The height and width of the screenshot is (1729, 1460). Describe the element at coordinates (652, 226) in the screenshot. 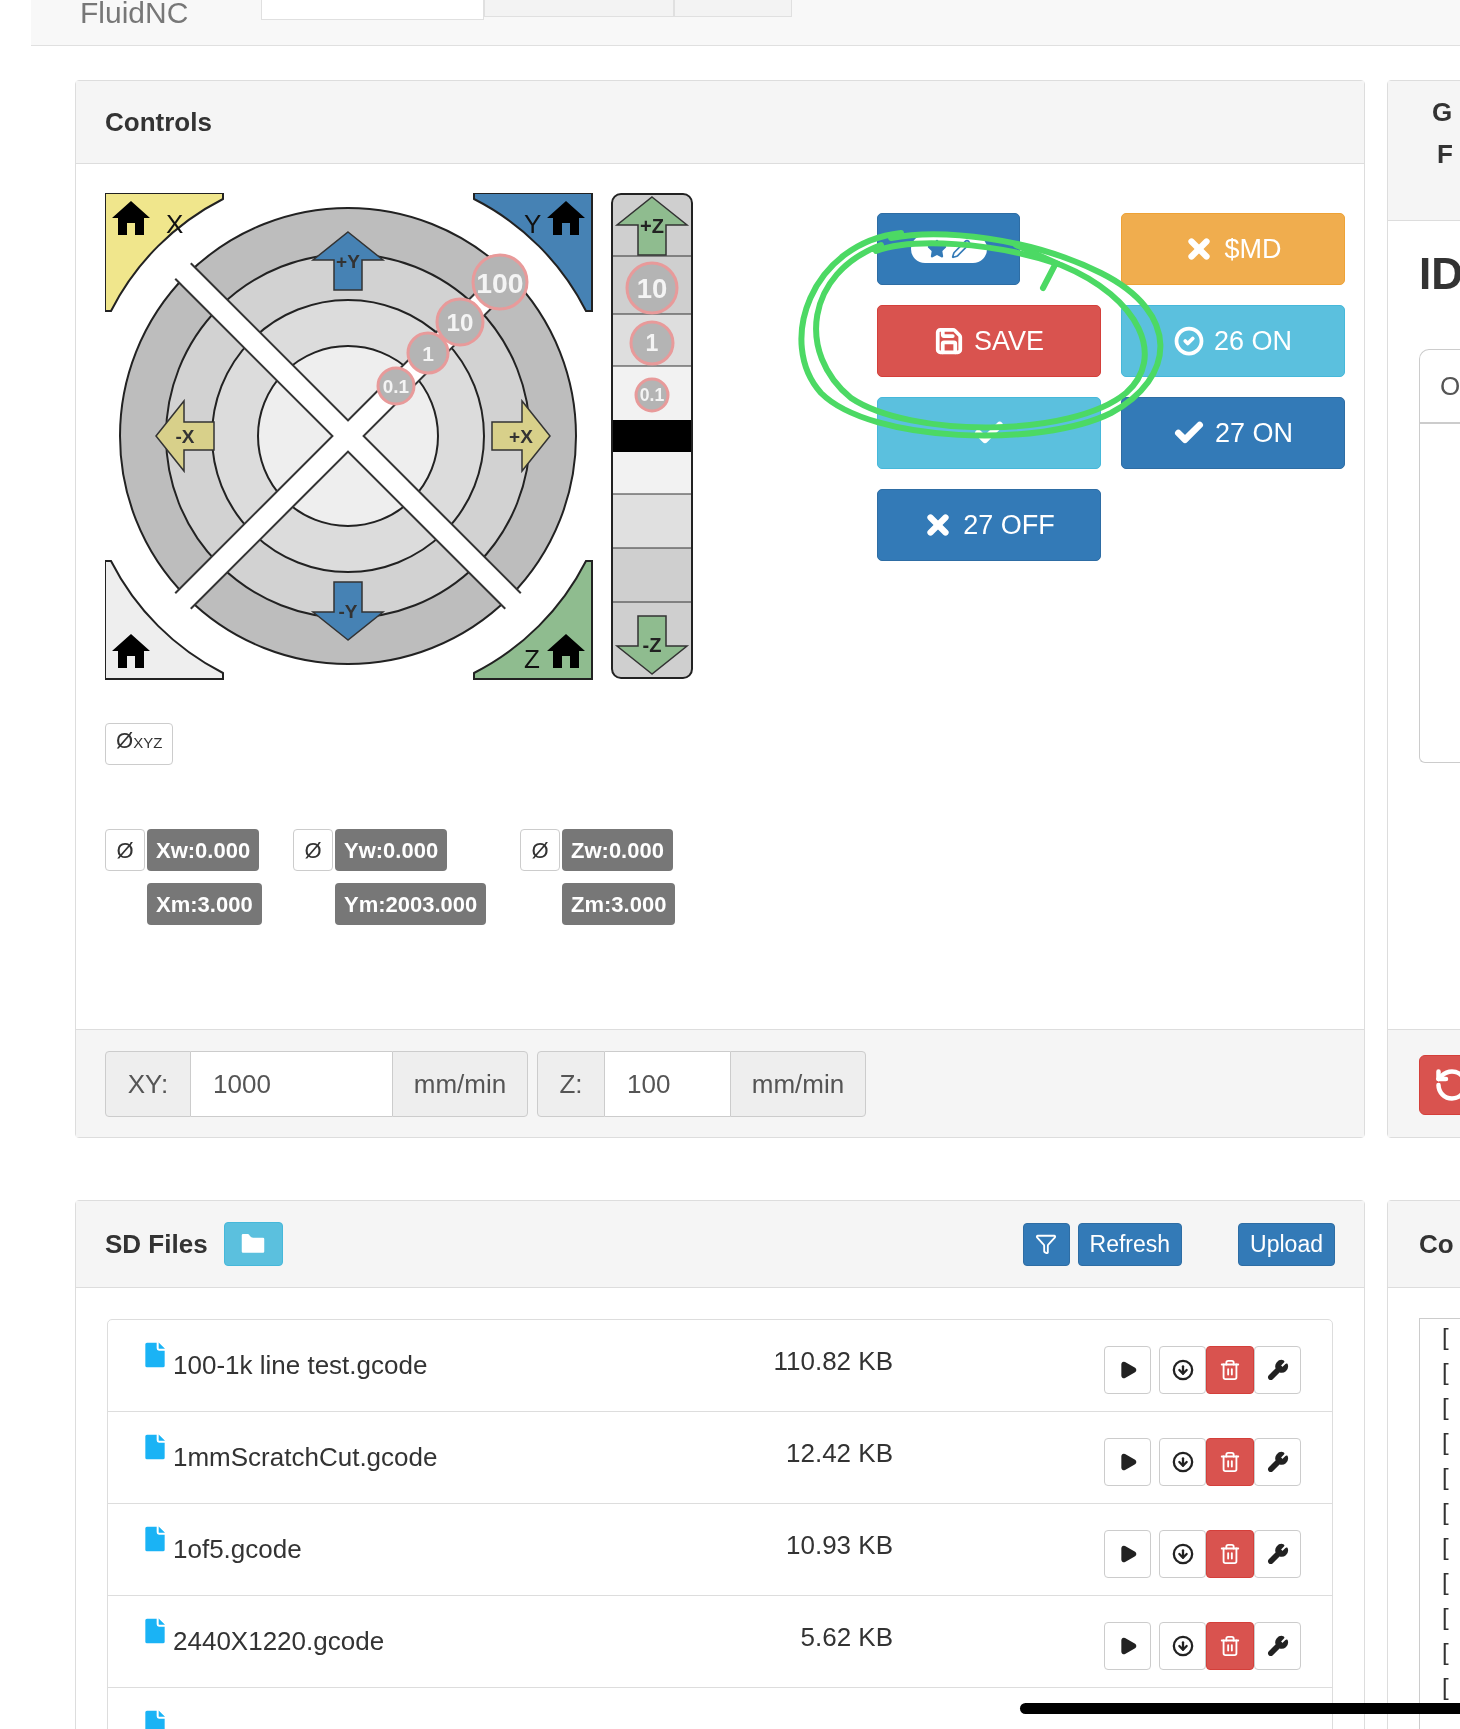

I see `z-arrow-button: +Z` at that location.